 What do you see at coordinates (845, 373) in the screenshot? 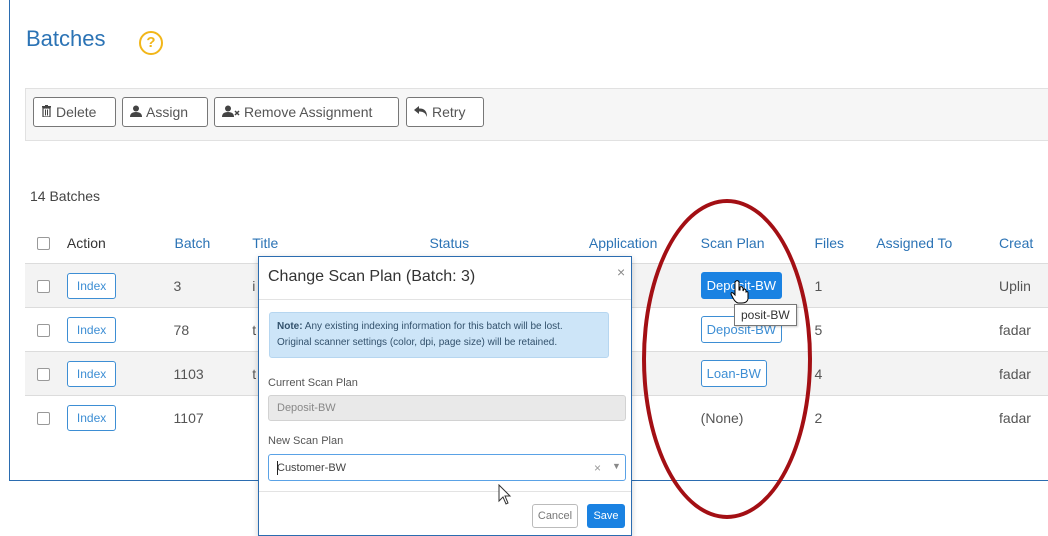
I see `files-cell: 4` at bounding box center [845, 373].